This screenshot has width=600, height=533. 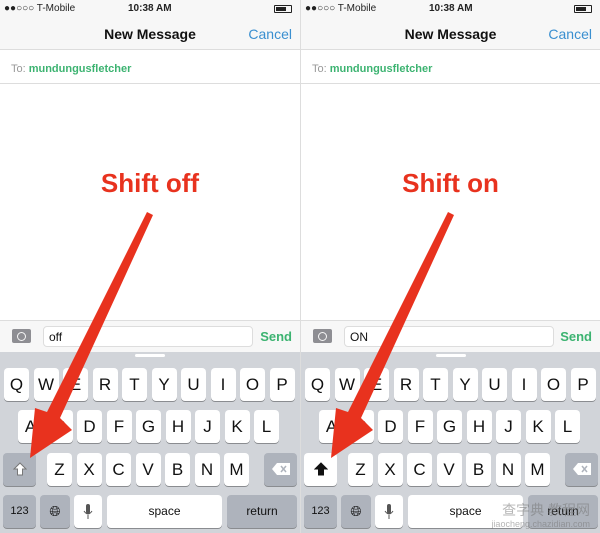 I want to click on message-input: off, so click(x=148, y=336).